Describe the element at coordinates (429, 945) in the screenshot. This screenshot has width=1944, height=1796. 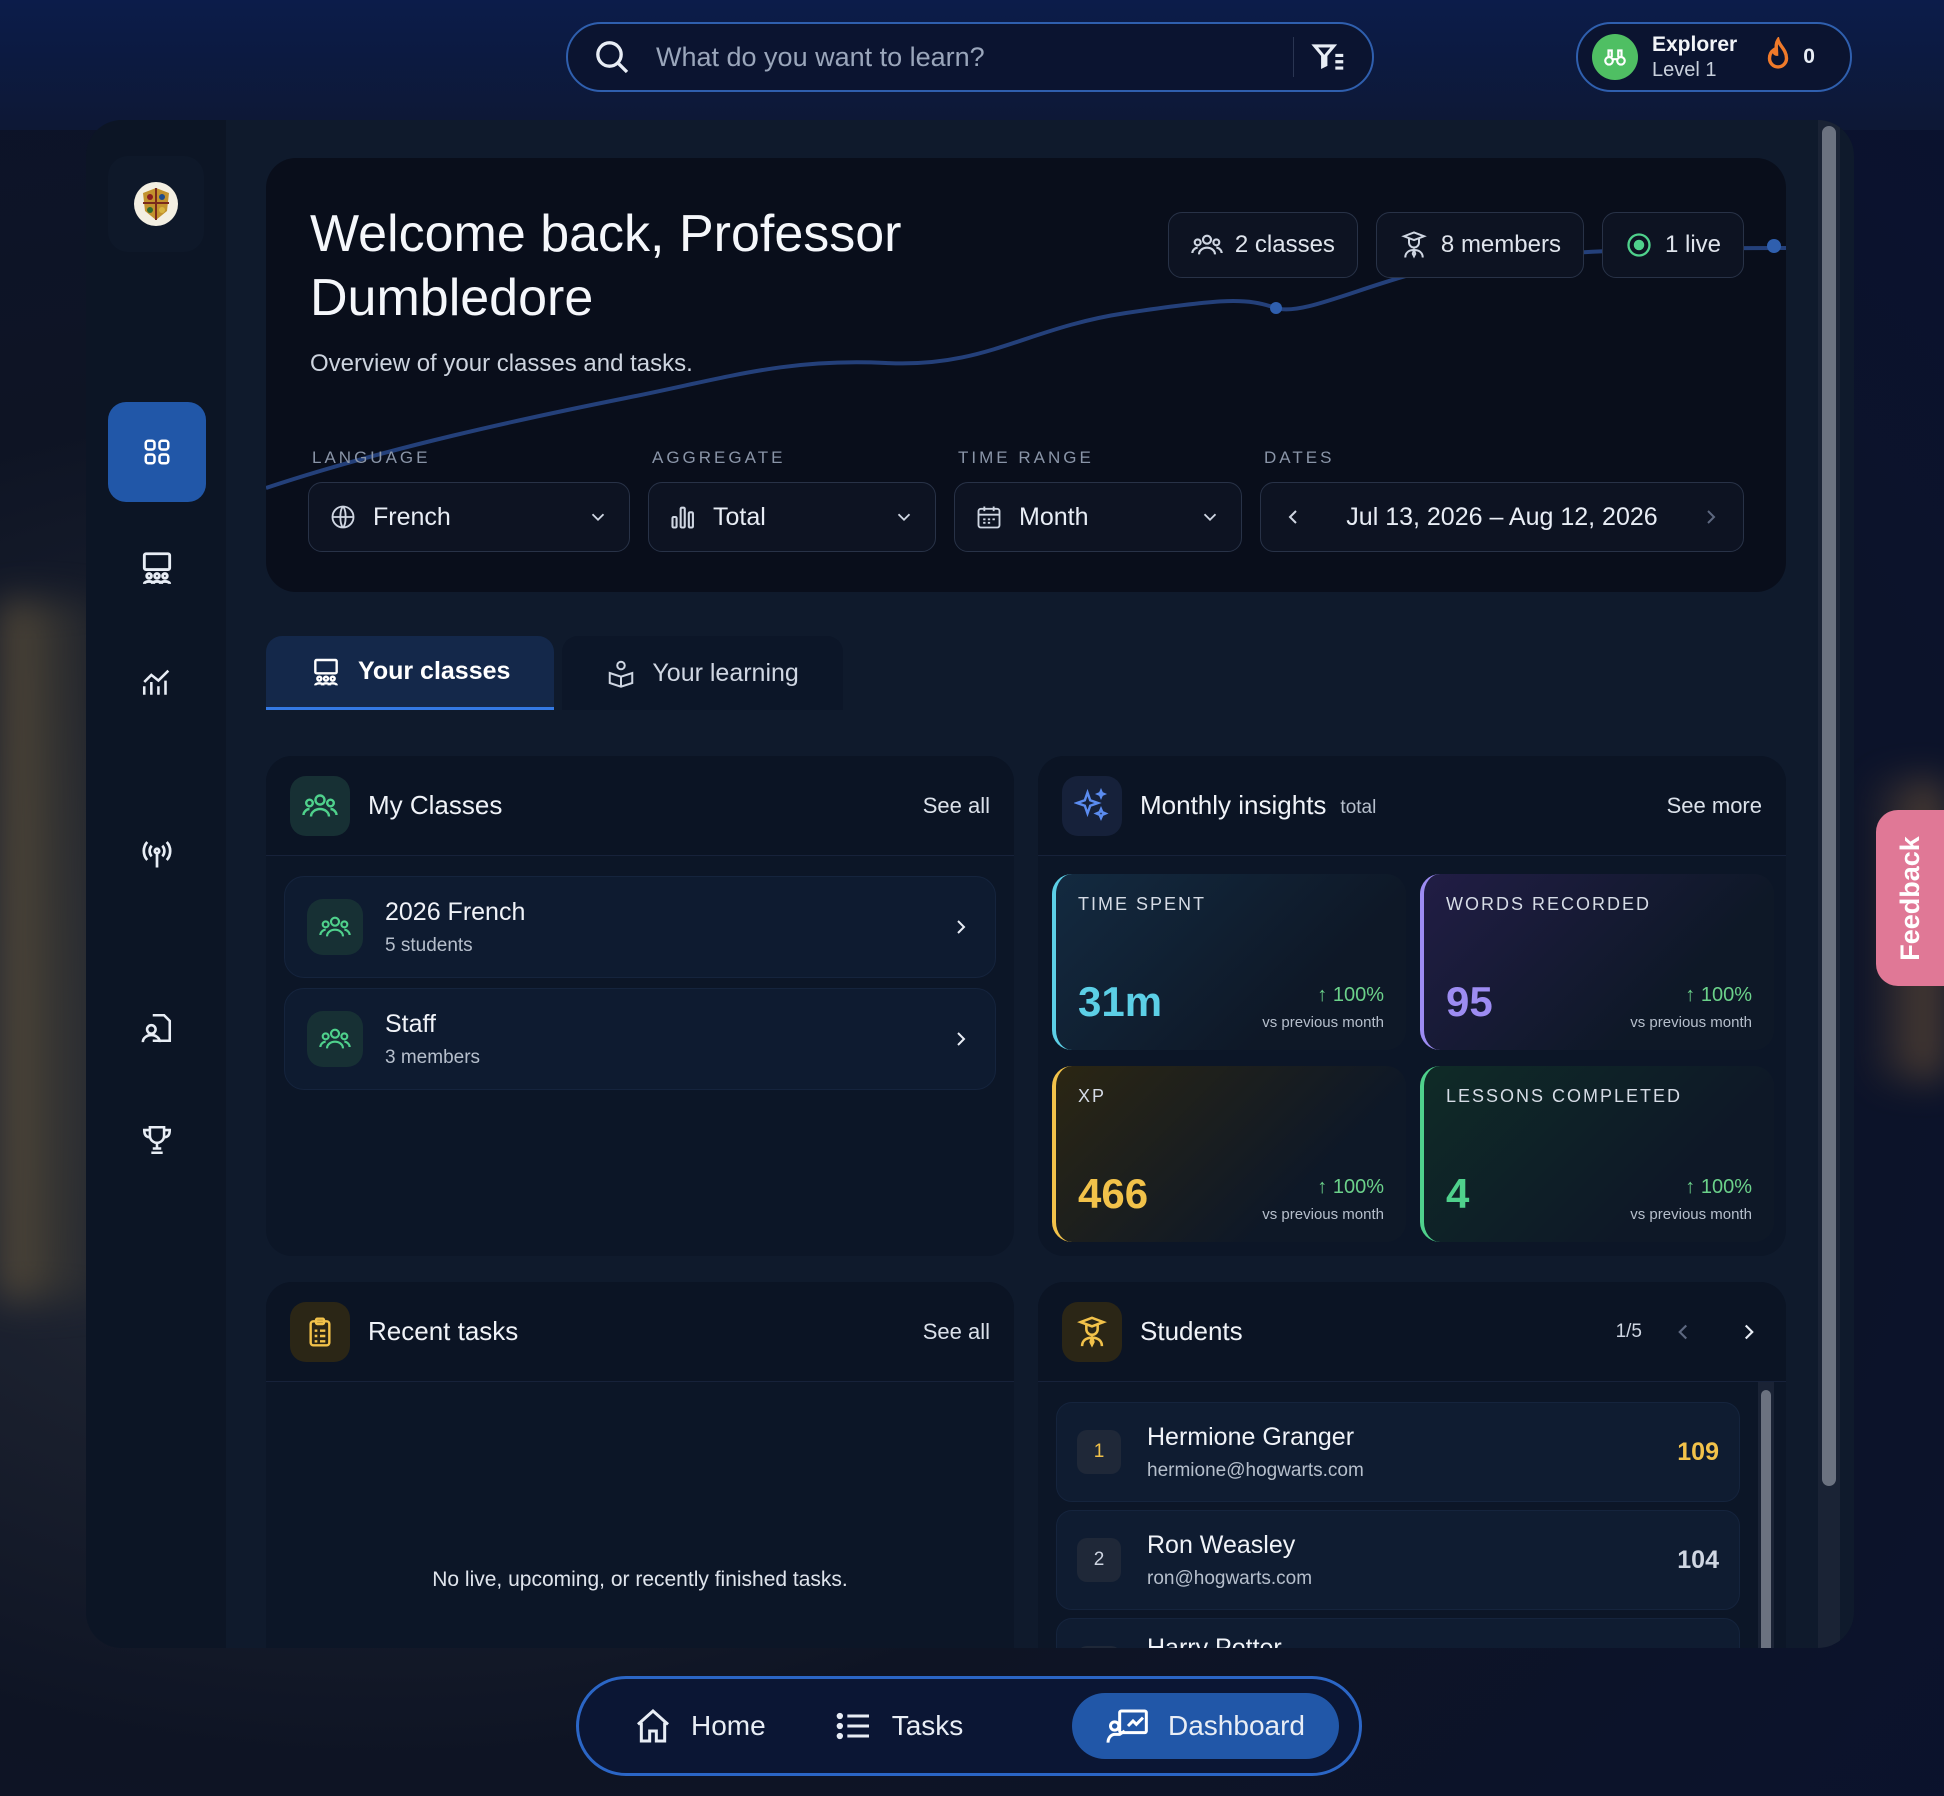
I see `class-count: 5 students` at that location.